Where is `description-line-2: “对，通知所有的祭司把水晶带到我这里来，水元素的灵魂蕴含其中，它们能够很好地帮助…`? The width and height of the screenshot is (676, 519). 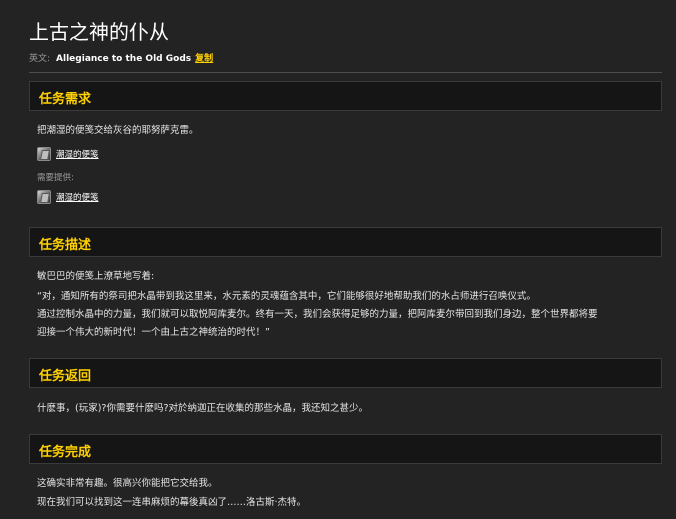
description-line-2: “对，通知所有的祭司把水晶带到我这里来，水元素的灵魂蕴含其中，它们能够很好地帮助… is located at coordinates (286, 296).